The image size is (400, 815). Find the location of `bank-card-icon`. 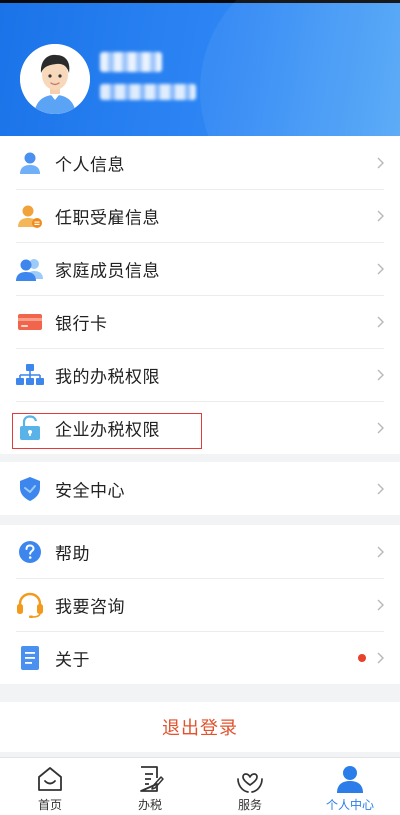

bank-card-icon is located at coordinates (30, 322).